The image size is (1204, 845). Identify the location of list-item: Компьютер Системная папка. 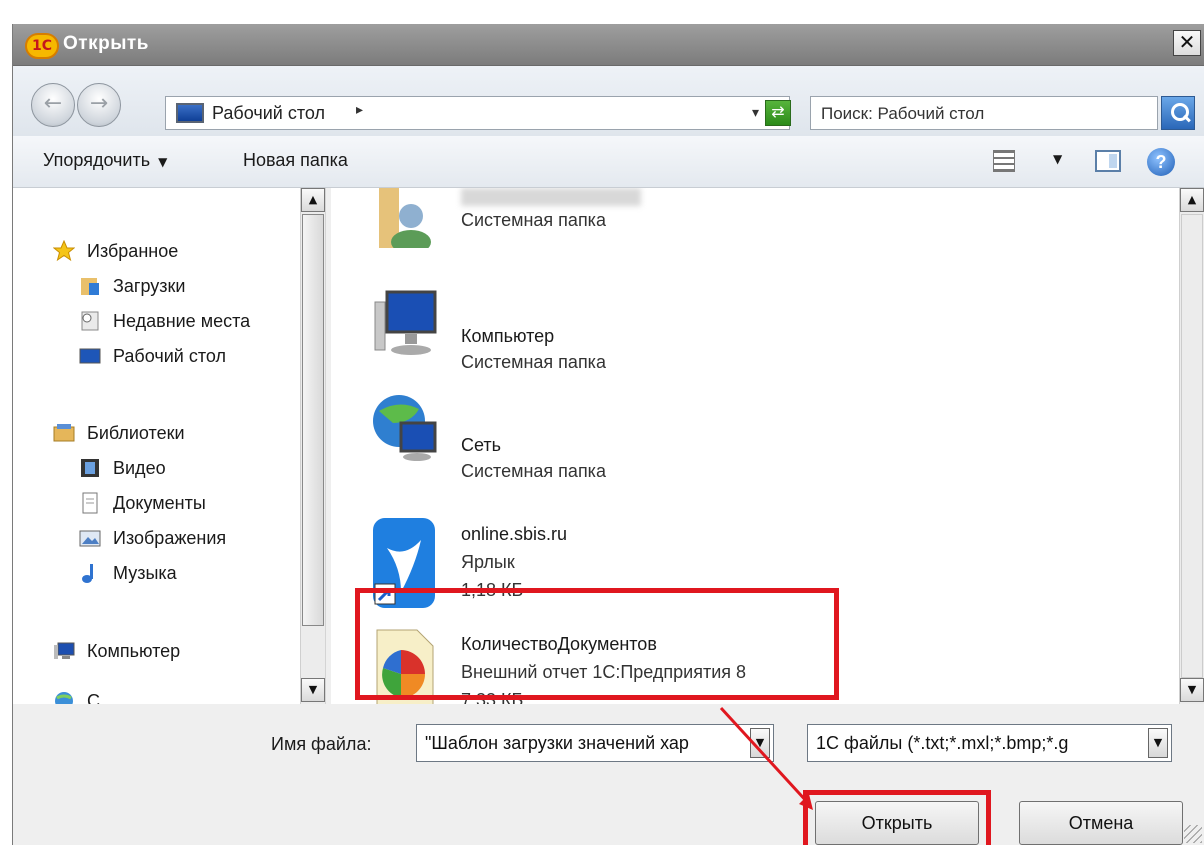
(681, 338).